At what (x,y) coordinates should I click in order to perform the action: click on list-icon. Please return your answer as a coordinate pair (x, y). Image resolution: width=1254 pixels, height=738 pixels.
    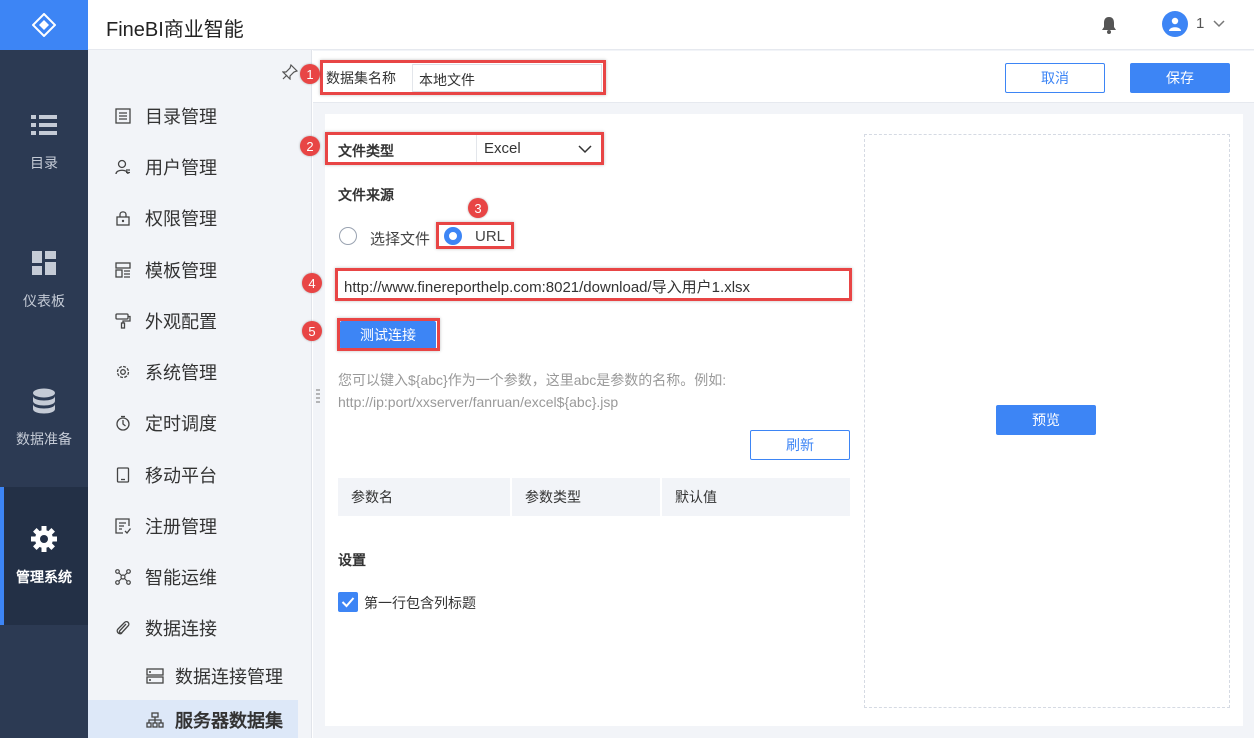
    Looking at the image, I should click on (44, 125).